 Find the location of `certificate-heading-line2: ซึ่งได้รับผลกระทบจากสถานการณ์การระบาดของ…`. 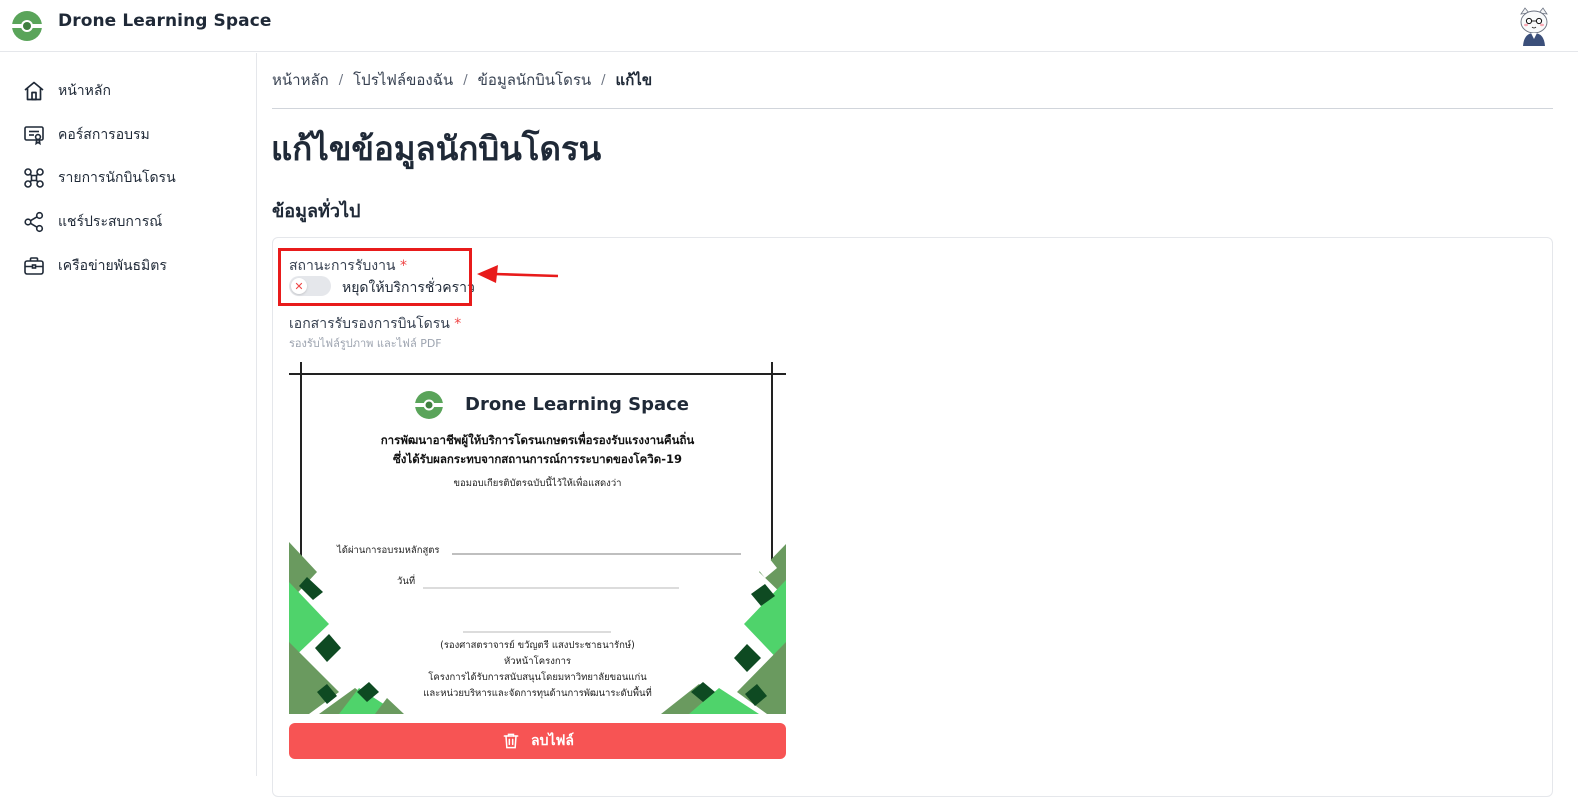

certificate-heading-line2: ซึ่งได้รับผลกระทบจากสถานการณ์การระบาดของ… is located at coordinates (537, 459).